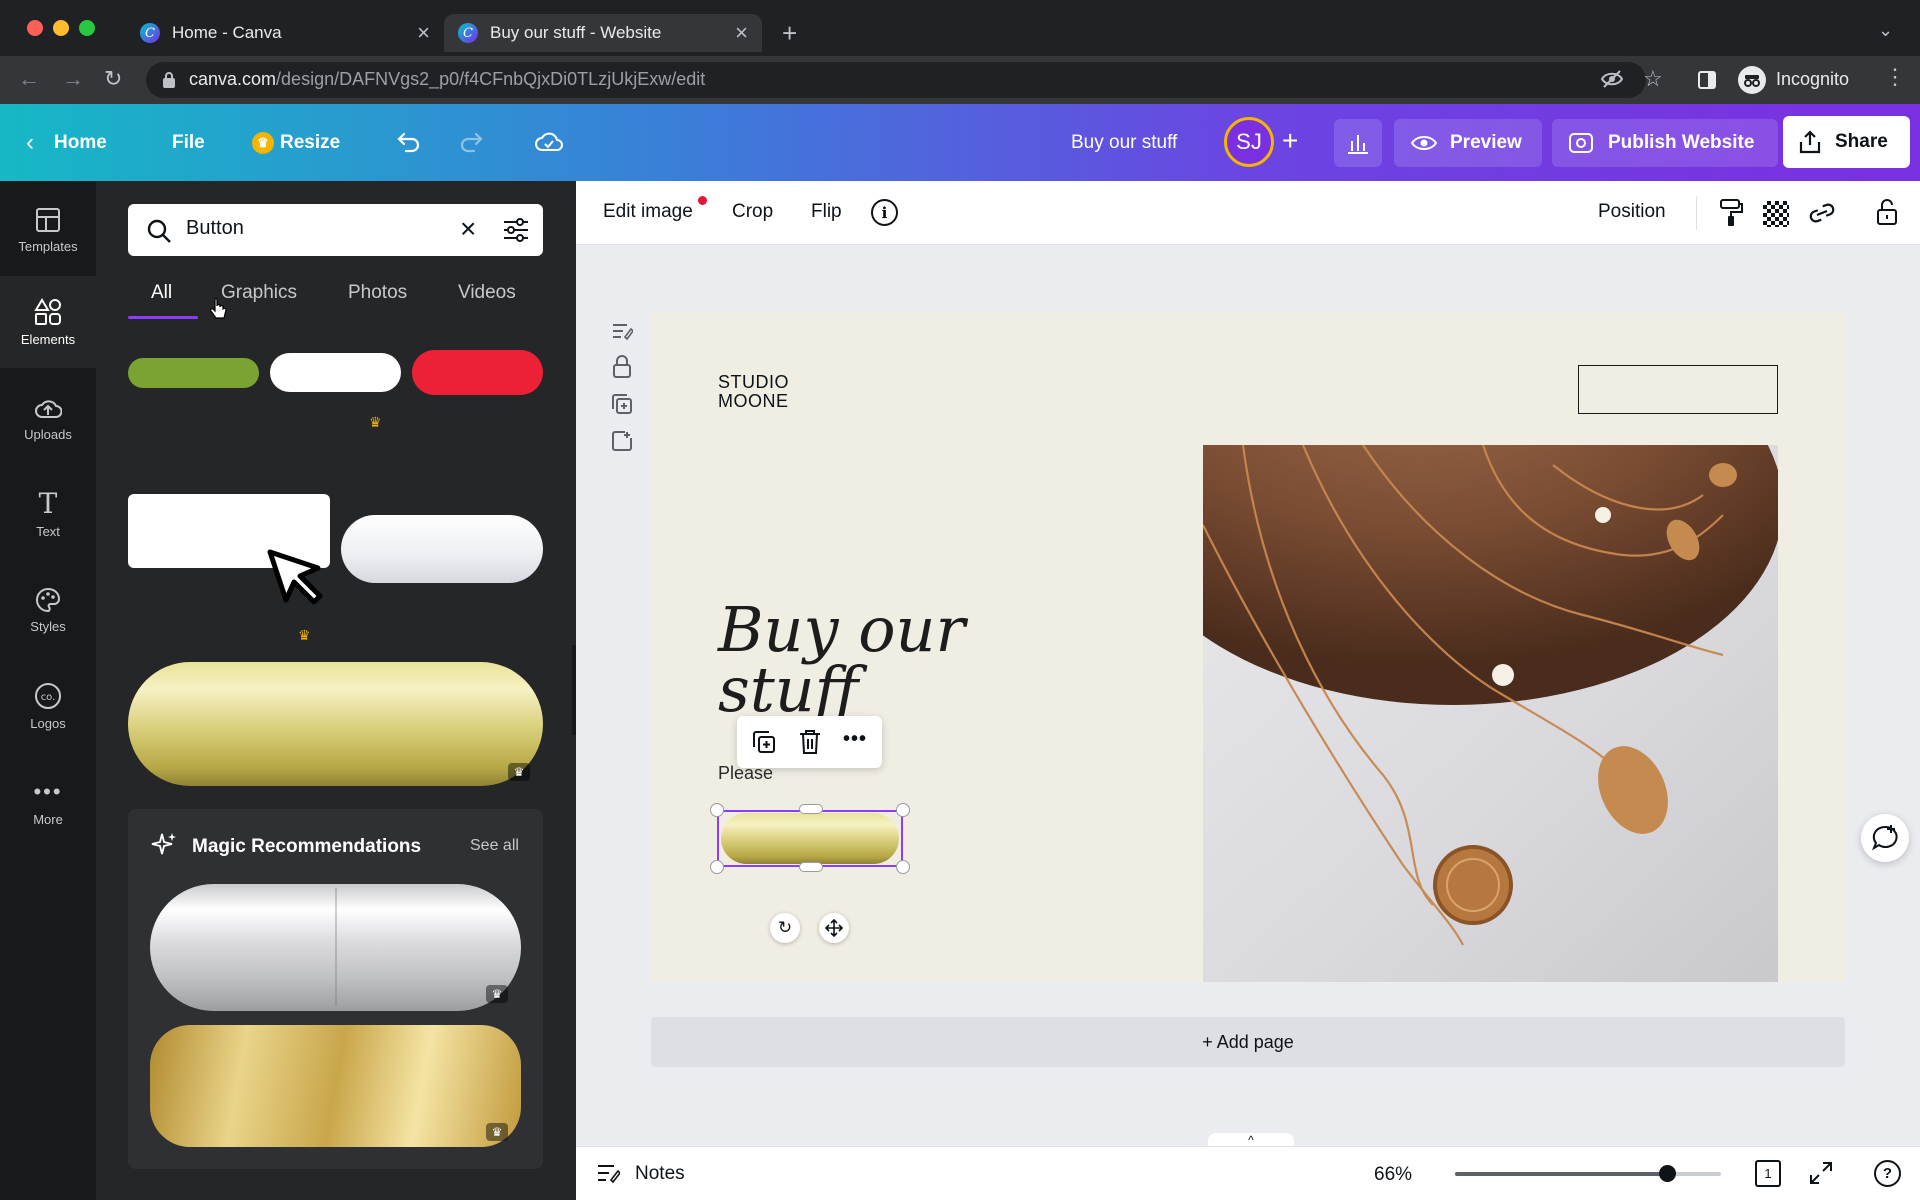 The width and height of the screenshot is (1920, 1200). What do you see at coordinates (884, 212) in the screenshot?
I see `info-icon: i` at bounding box center [884, 212].